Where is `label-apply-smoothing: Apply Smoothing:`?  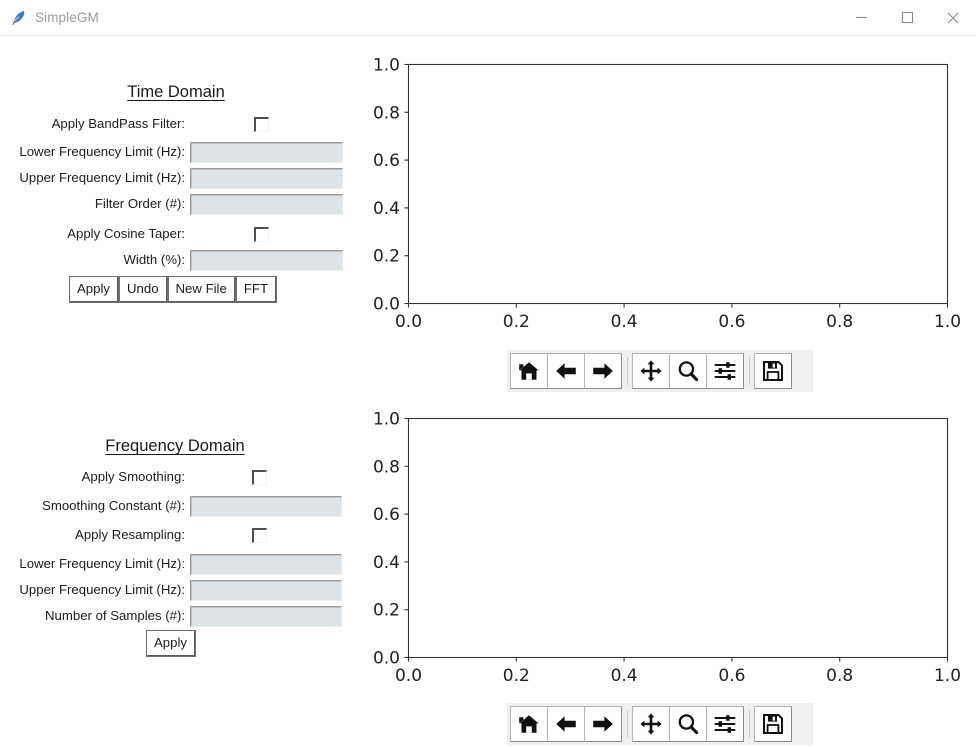
label-apply-smoothing: Apply Smoothing: is located at coordinates (133, 476).